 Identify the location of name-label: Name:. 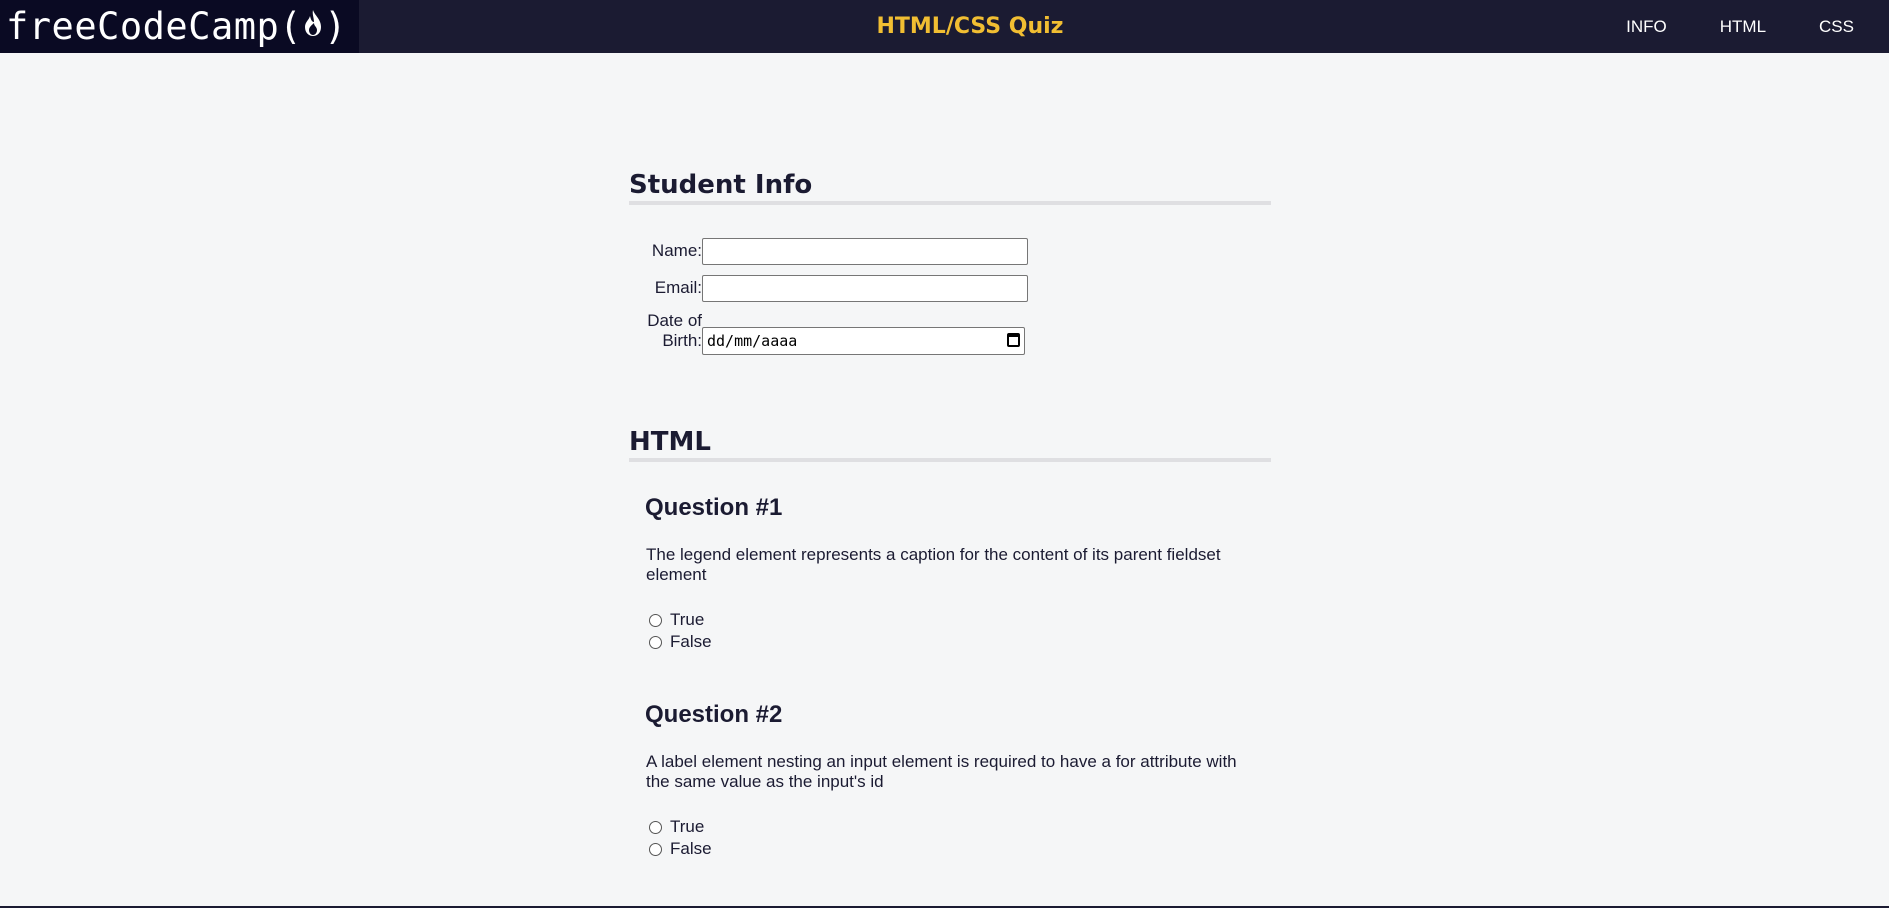
(676, 250).